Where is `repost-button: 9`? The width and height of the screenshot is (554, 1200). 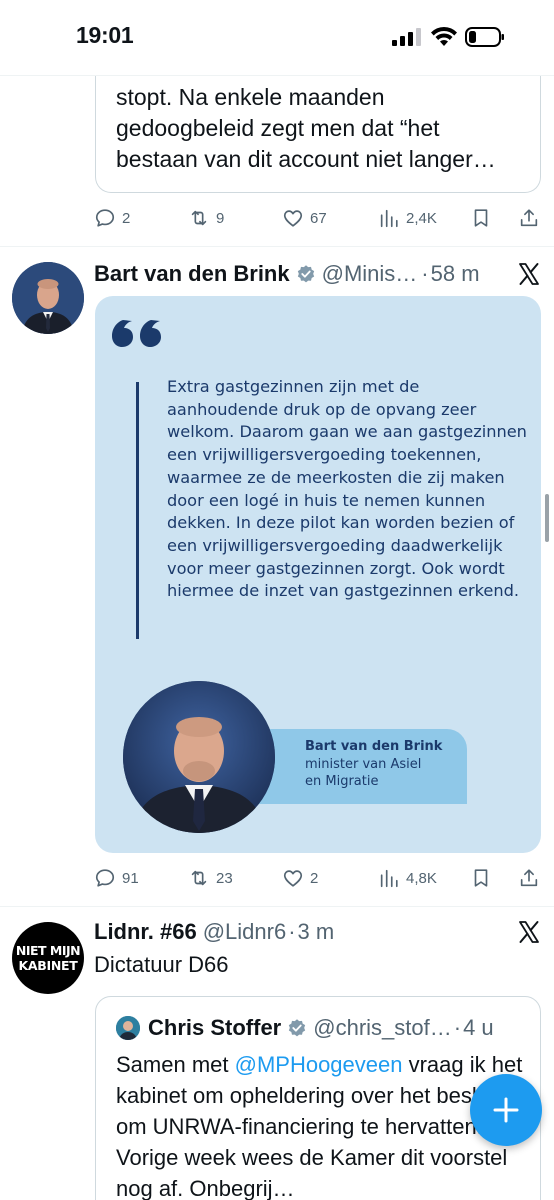
repost-button: 9 is located at coordinates (206, 218).